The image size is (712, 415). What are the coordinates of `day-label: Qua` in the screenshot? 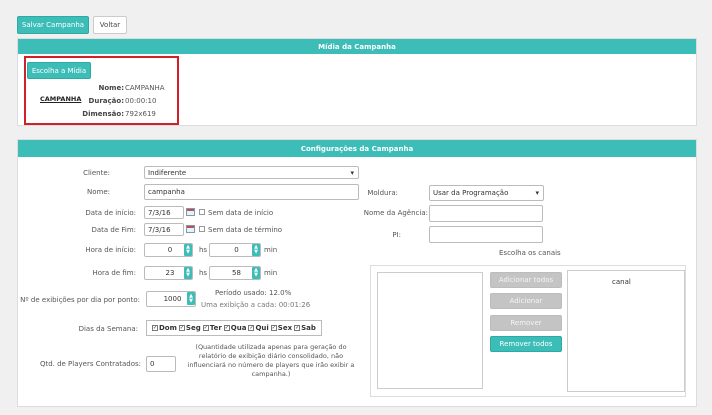 It's located at (238, 328).